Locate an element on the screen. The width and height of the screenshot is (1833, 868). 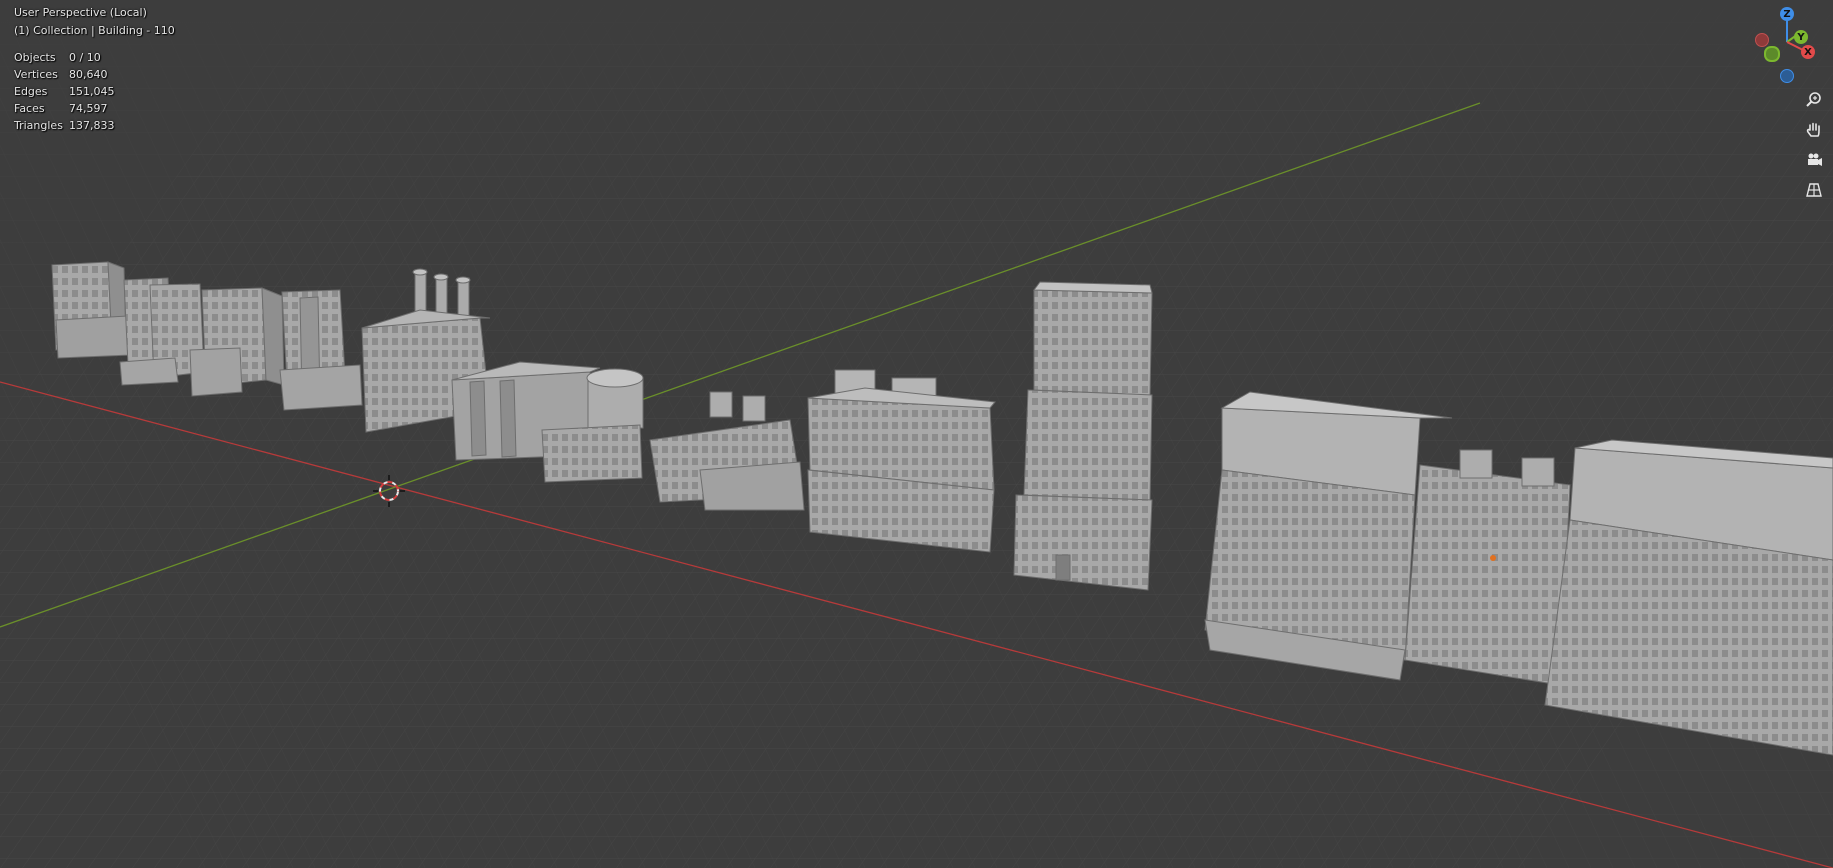
stat-row-triangles: Triangles 137,833 is located at coordinates (64, 127).